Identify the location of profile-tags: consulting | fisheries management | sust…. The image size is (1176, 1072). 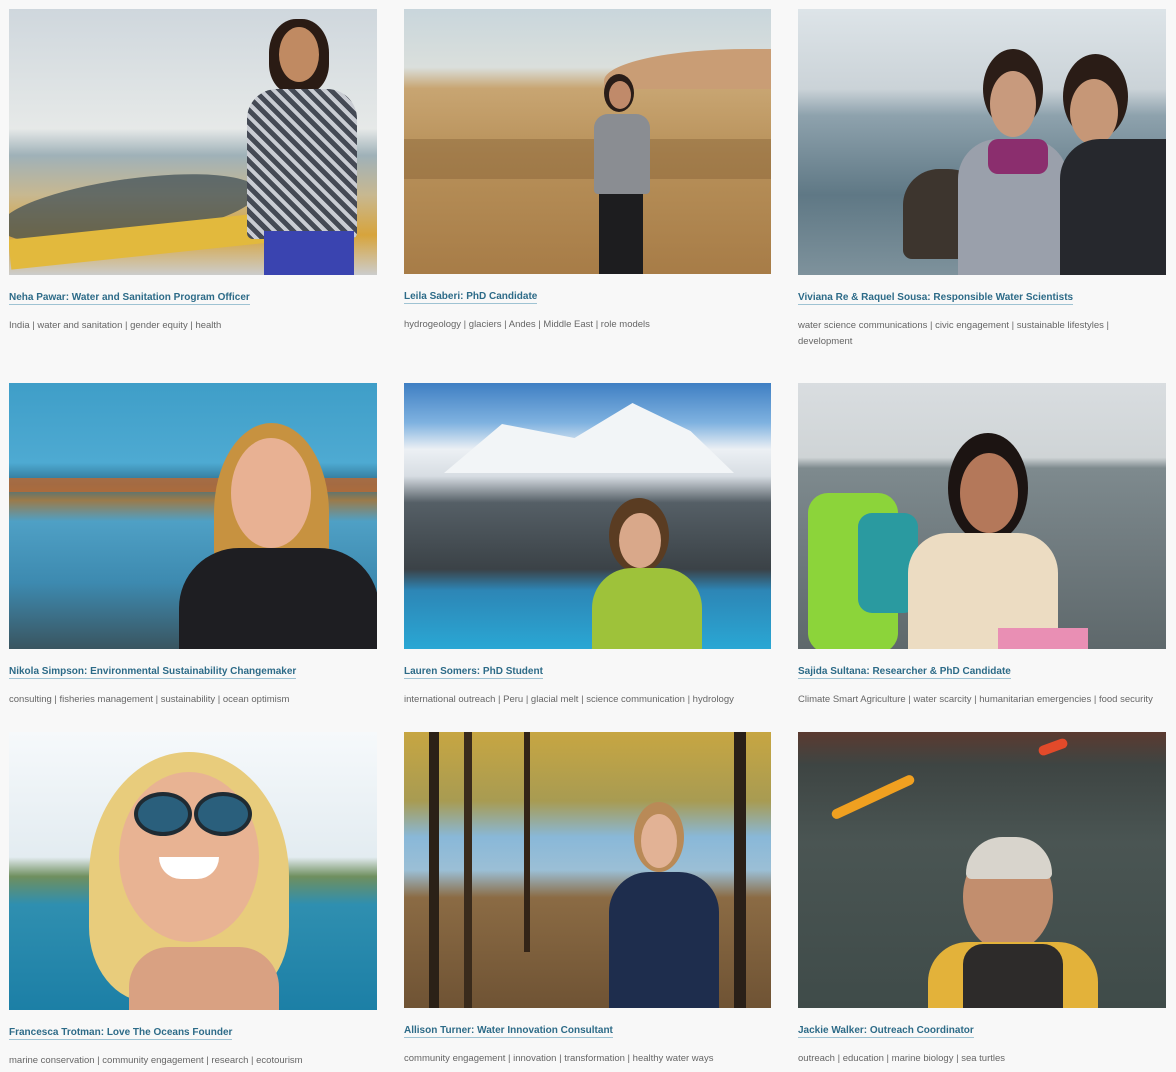
(149, 699).